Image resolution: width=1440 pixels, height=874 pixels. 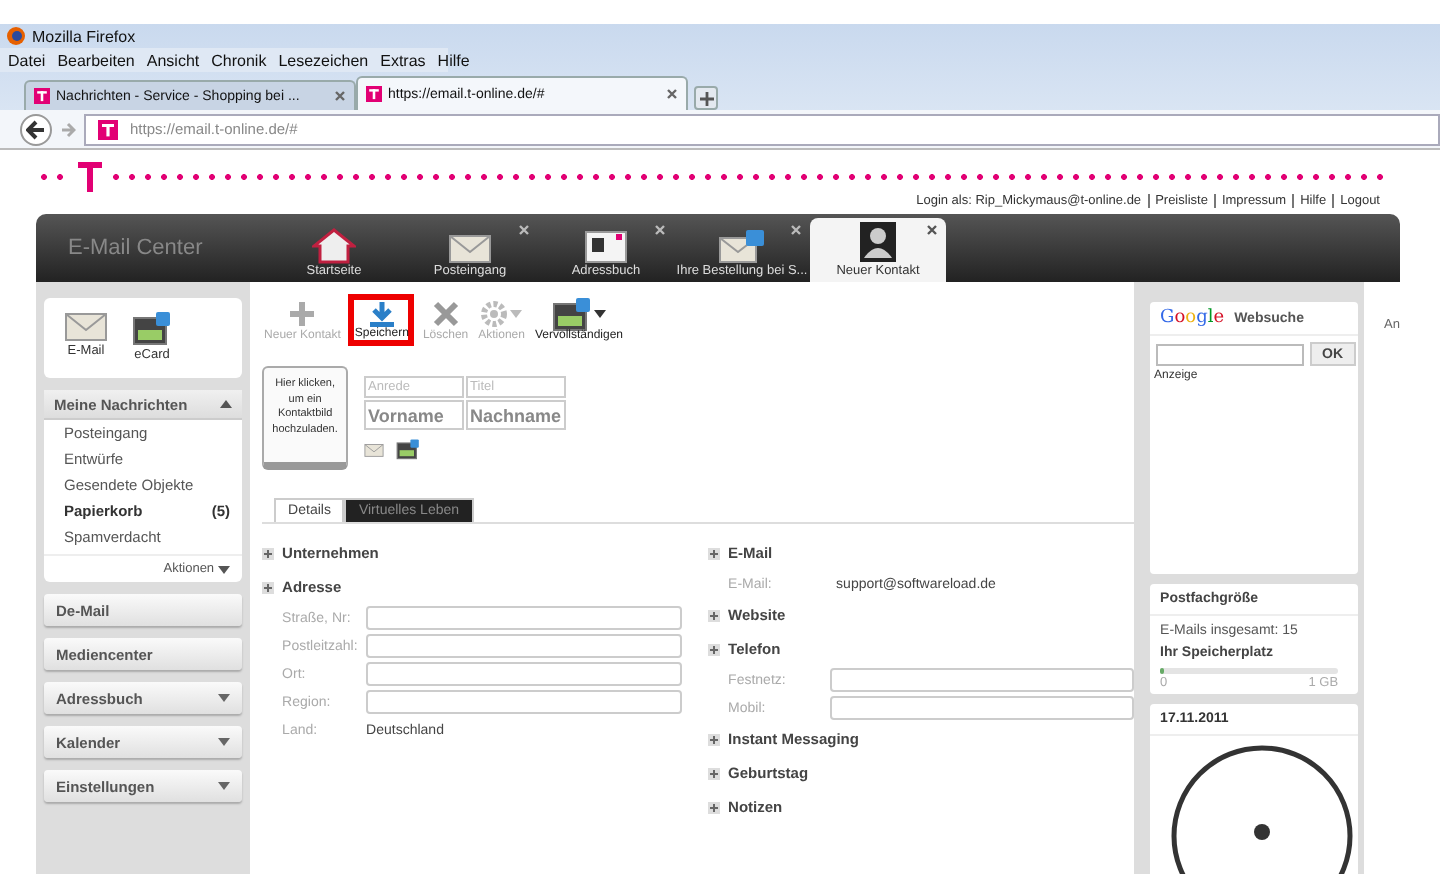 I want to click on settings-icon, so click(x=494, y=314).